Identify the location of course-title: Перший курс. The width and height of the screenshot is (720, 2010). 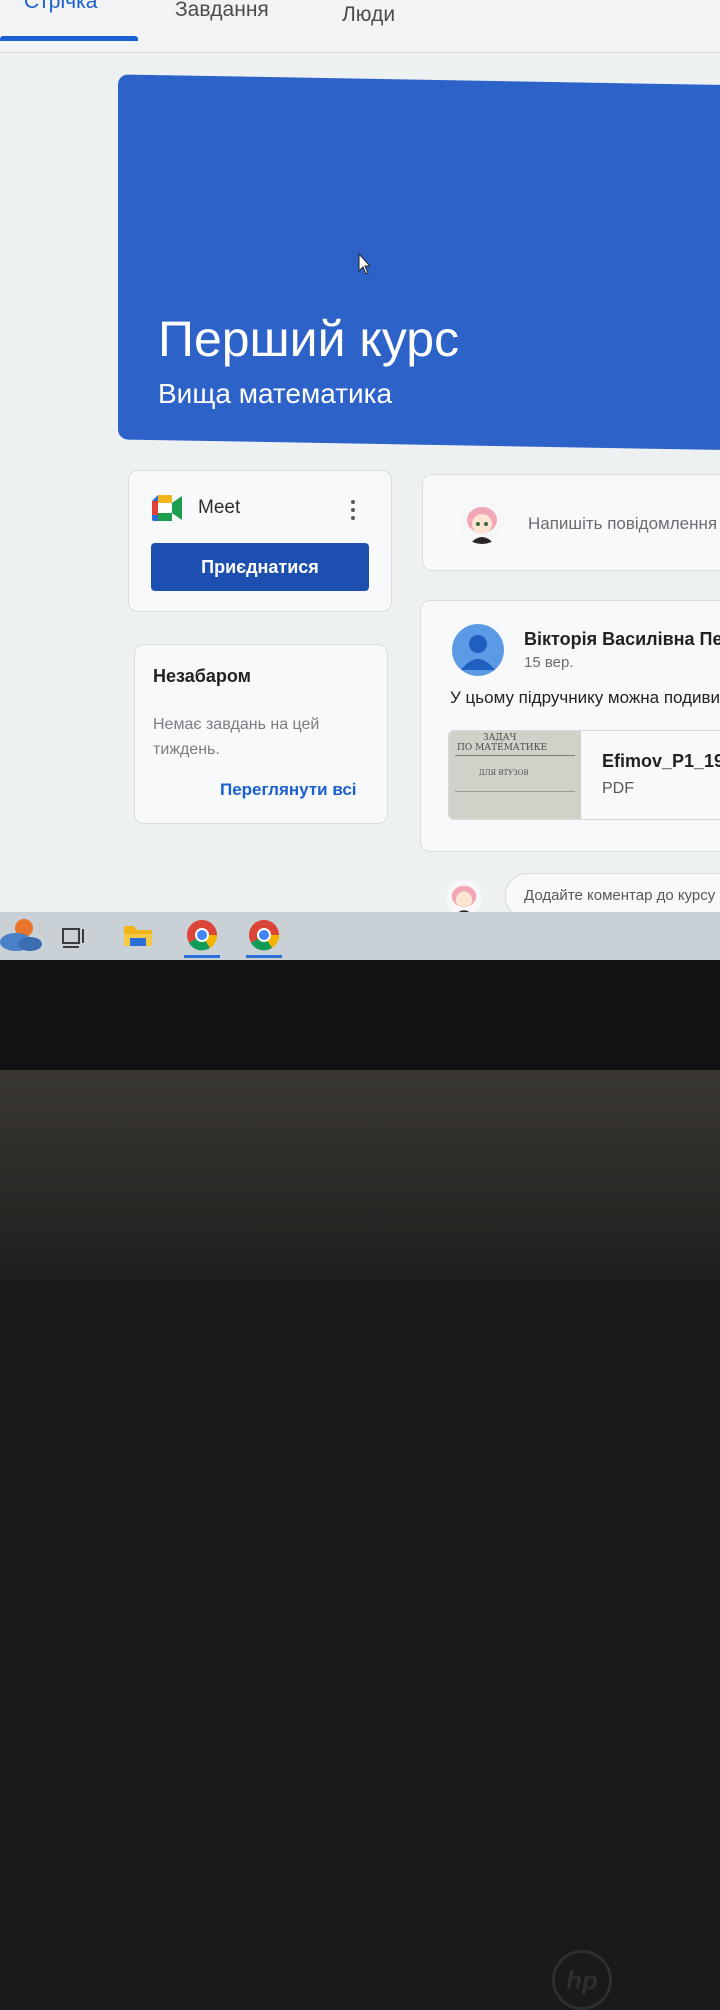
(309, 339).